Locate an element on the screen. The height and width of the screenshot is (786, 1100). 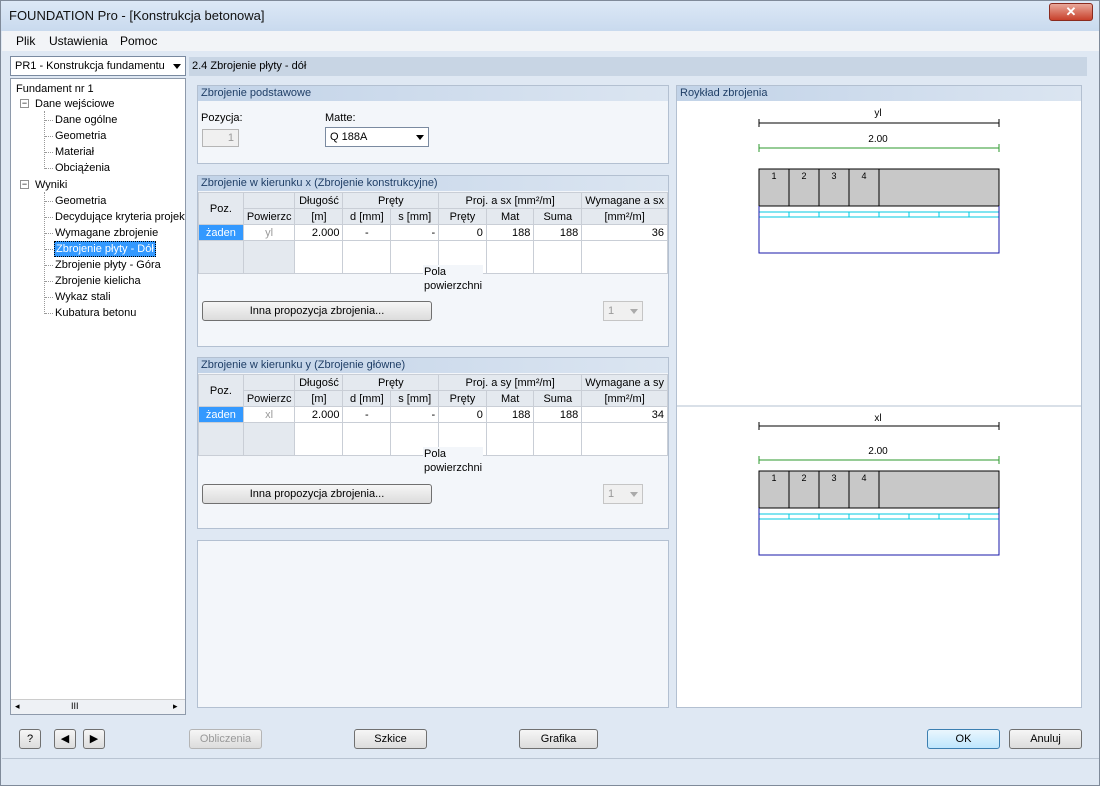
bottom-cell-1: 1 is located at coordinates (773, 478).